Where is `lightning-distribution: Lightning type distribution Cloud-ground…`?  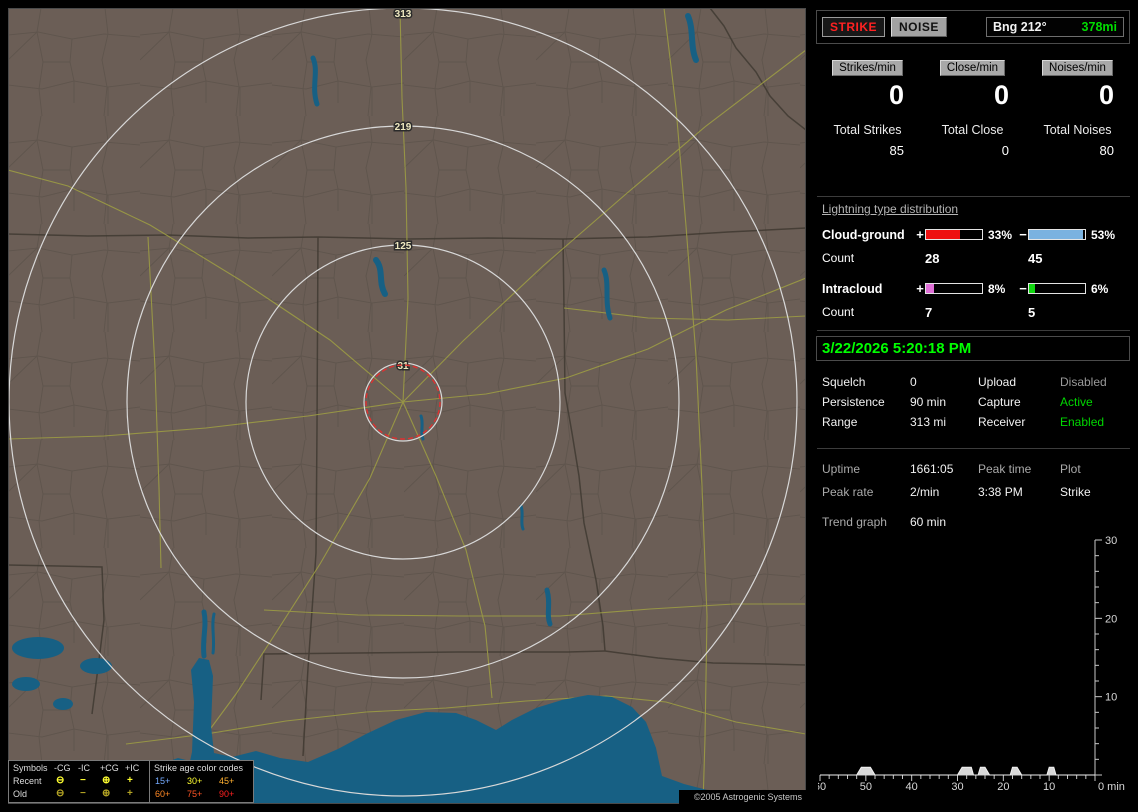
lightning-distribution: Lightning type distribution Cloud-ground… is located at coordinates (975, 261).